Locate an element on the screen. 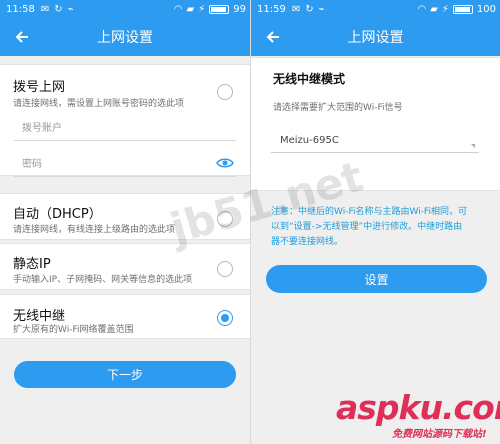 This screenshot has height=444, width=500. dhcp-title: 自动（DHCP） is located at coordinates (57, 214).